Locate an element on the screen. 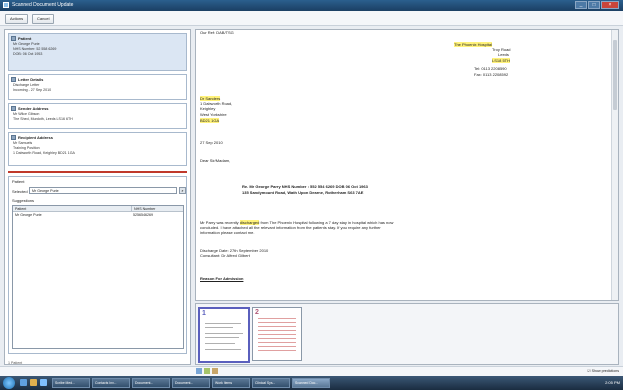  recipient-icon is located at coordinates (13, 137).